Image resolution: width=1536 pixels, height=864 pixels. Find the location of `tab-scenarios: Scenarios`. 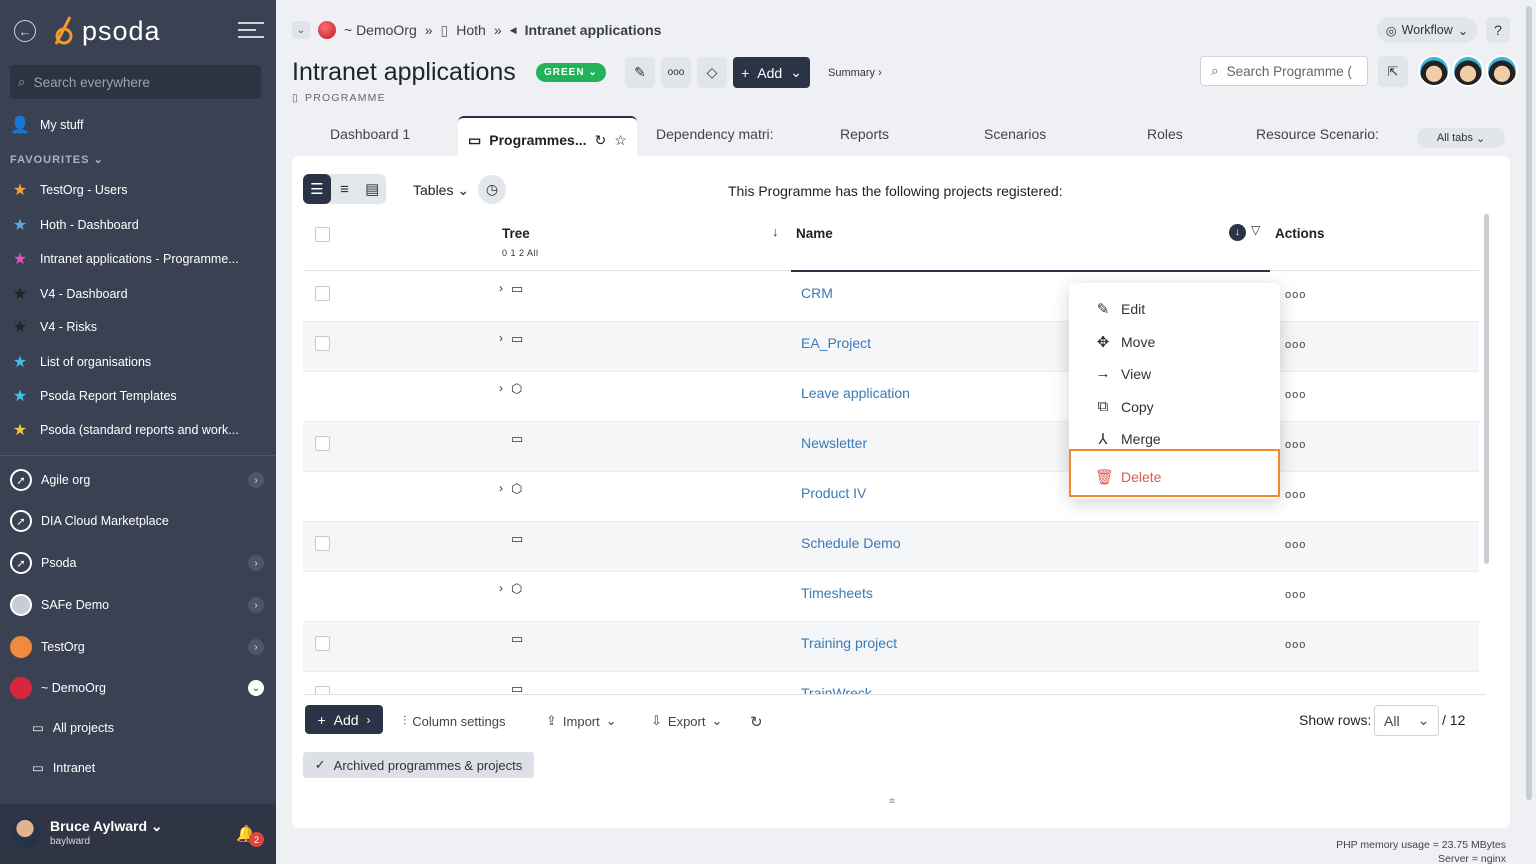

tab-scenarios: Scenarios is located at coordinates (1015, 134).